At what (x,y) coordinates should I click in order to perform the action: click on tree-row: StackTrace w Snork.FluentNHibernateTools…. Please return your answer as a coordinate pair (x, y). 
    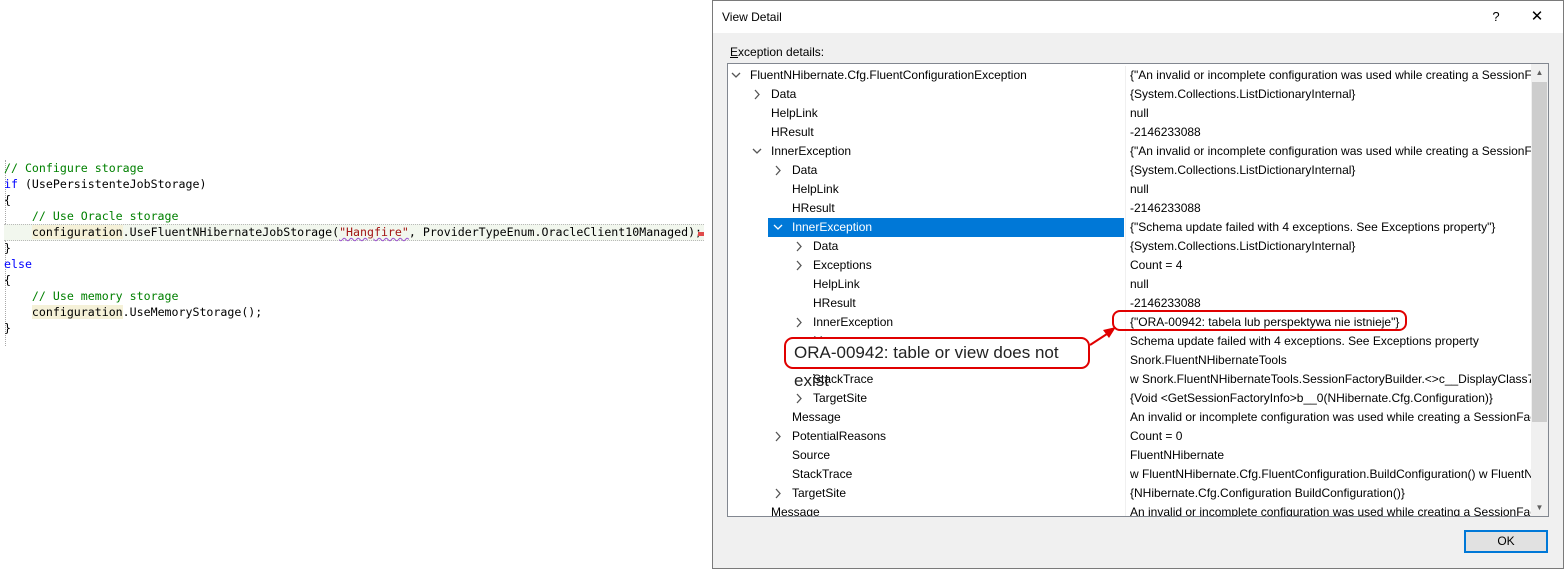
    Looking at the image, I should click on (1129, 379).